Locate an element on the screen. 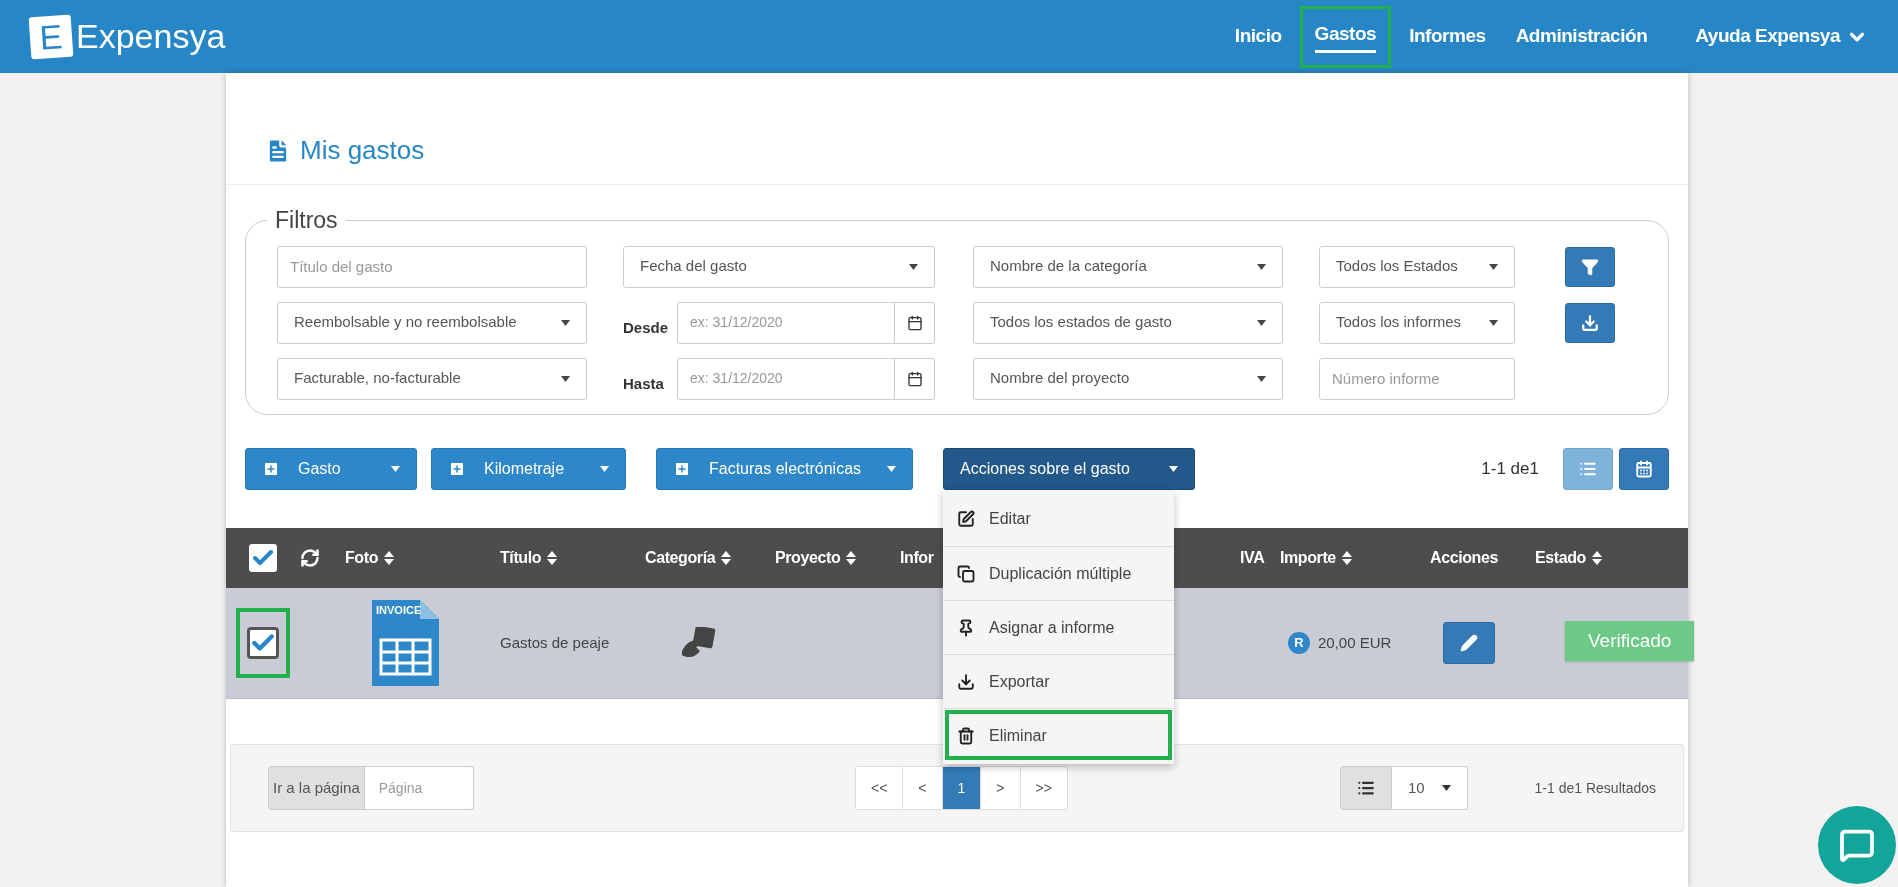  amount: 20,00 EUR is located at coordinates (1355, 642).